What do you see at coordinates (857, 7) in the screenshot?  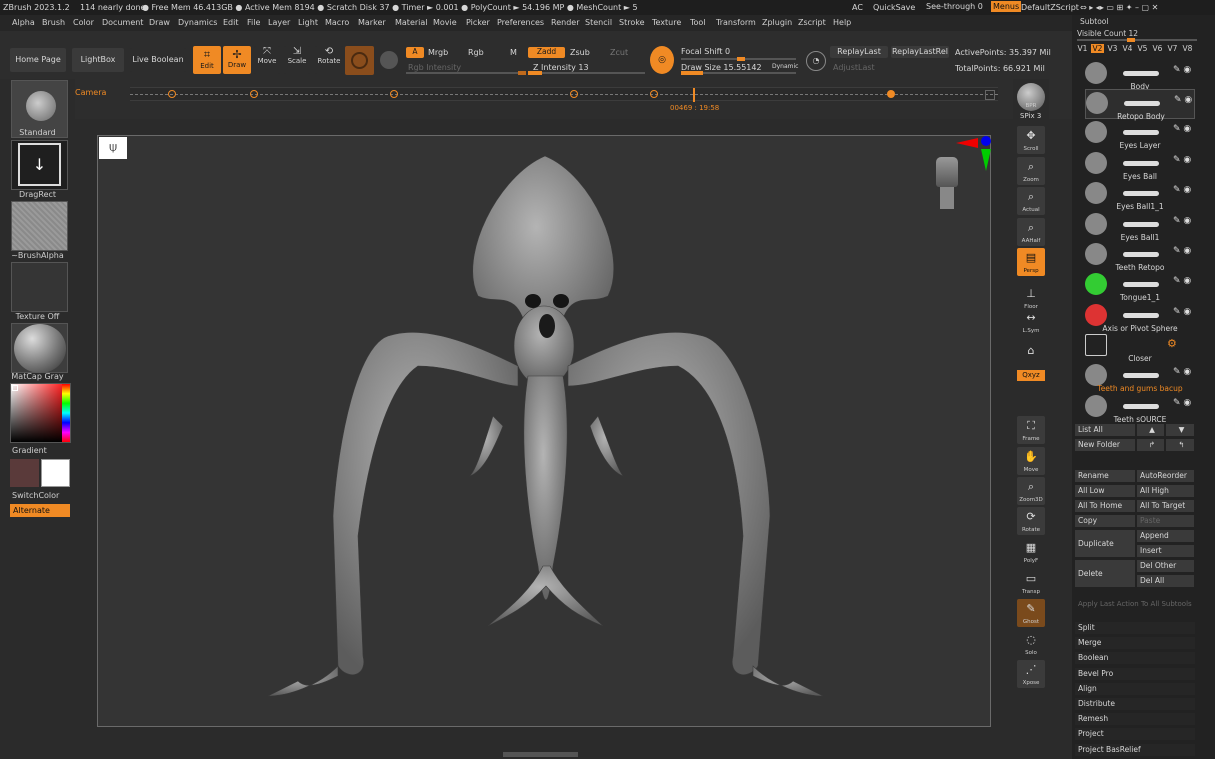 I see `ac-label: AC` at bounding box center [857, 7].